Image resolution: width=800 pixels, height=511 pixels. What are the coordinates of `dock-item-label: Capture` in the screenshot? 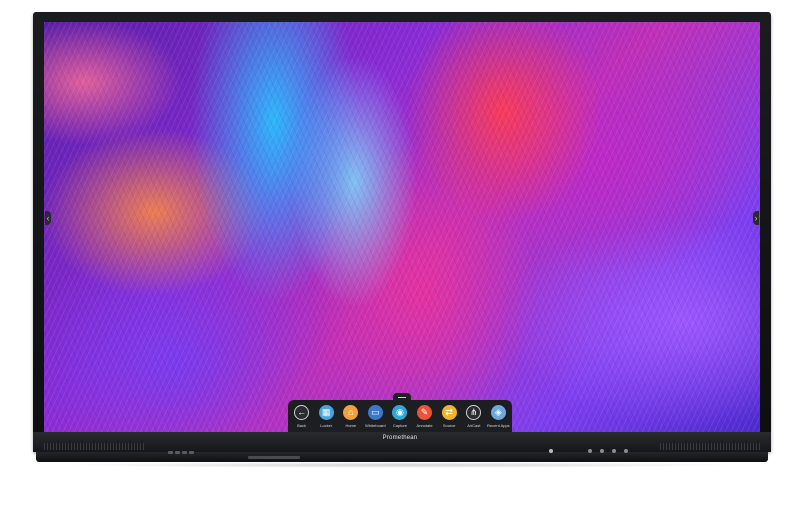 It's located at (400, 425).